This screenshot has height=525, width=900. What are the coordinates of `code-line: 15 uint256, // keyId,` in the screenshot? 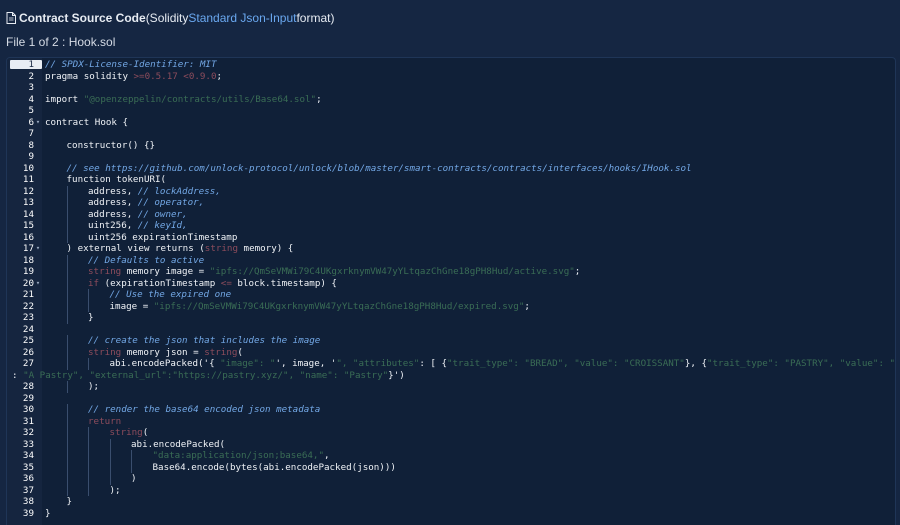 It's located at (451, 226).